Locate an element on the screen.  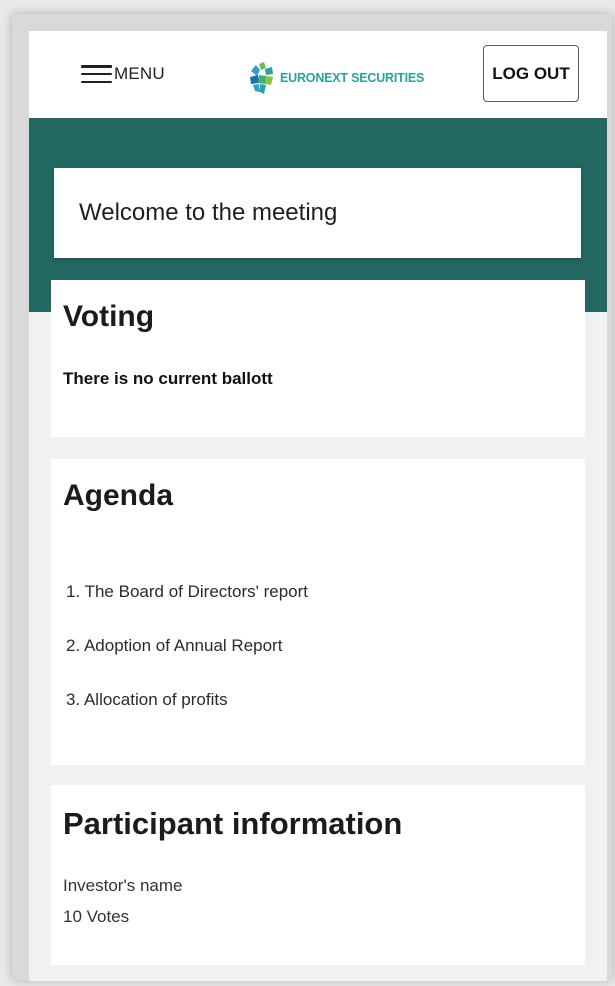
menu-button: MENU is located at coordinates (123, 74).